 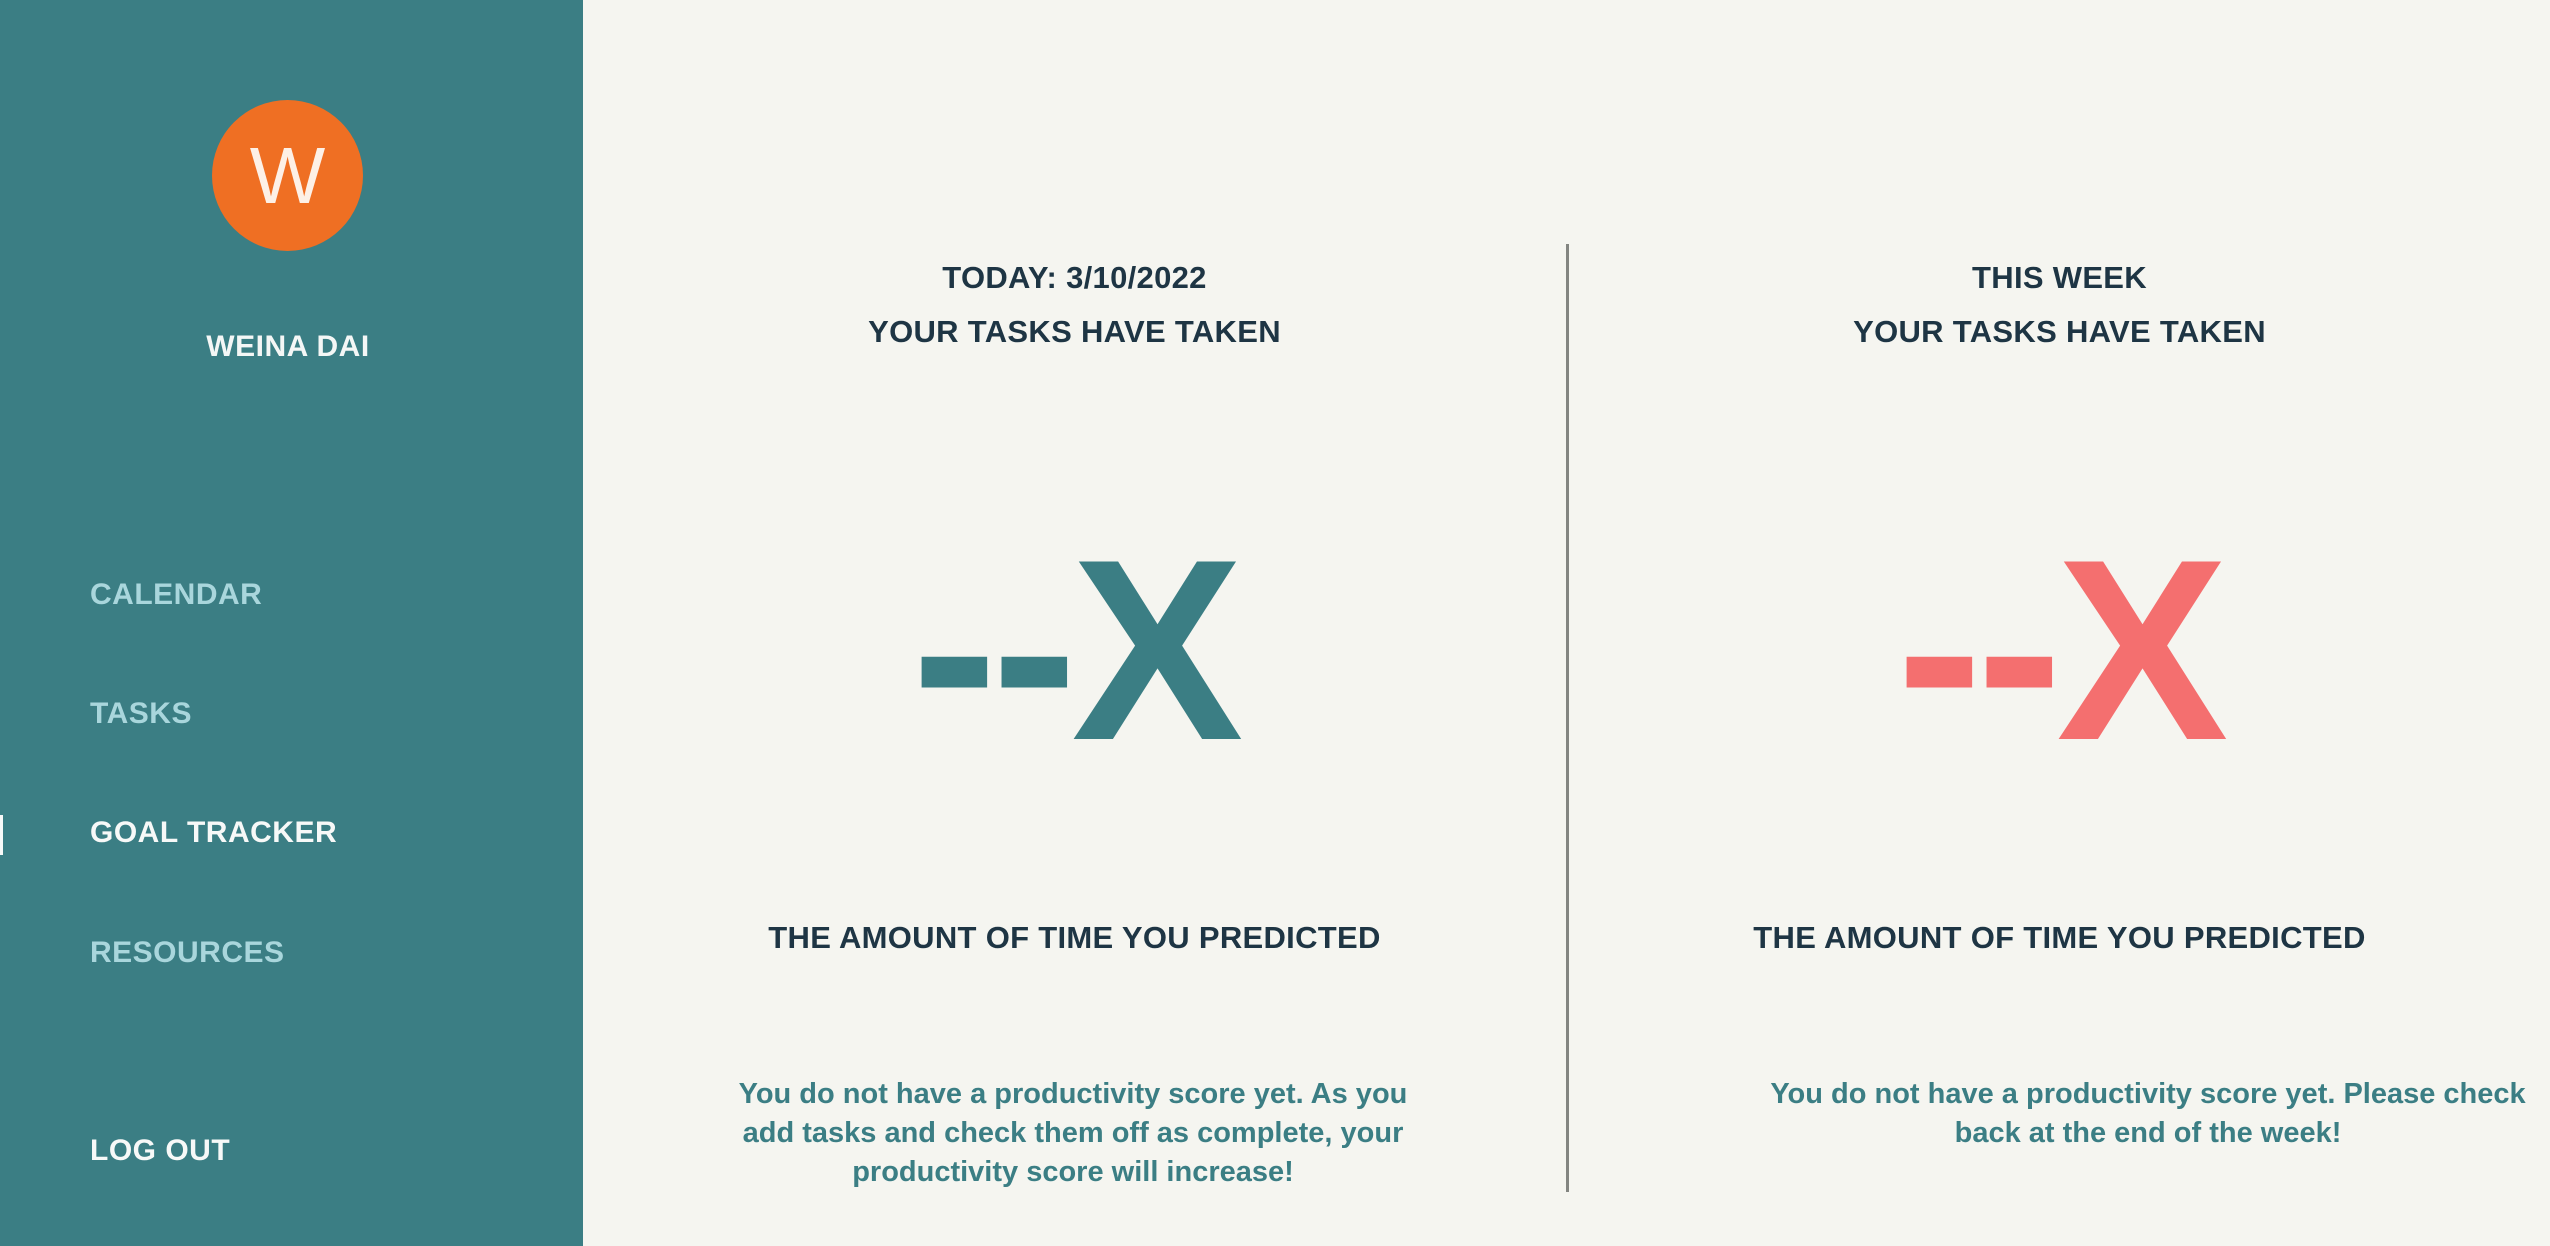 What do you see at coordinates (1074, 937) in the screenshot?
I see `today-predicted-heading: THE AMOUNT OF TIME YOU PREDICTED` at bounding box center [1074, 937].